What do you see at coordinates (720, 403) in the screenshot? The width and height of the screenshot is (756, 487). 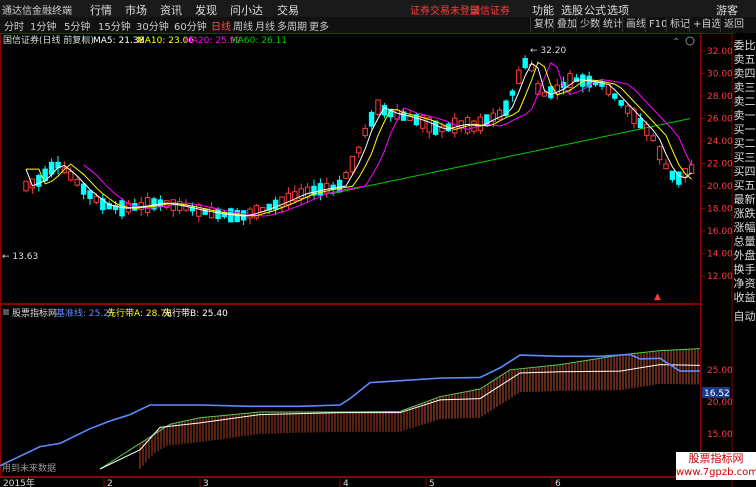 I see `indicator-y-tick: 20.00` at bounding box center [720, 403].